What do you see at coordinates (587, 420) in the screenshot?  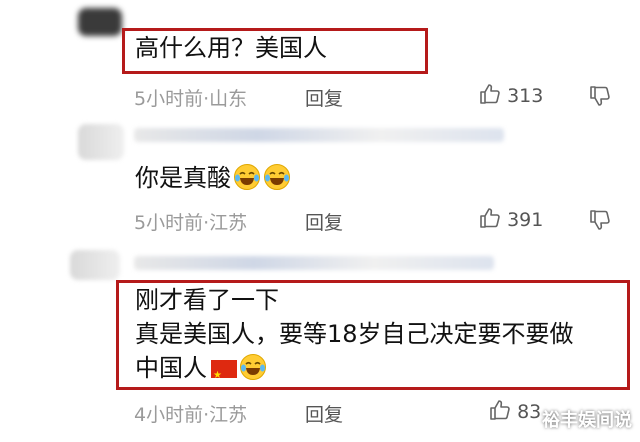 I see `watermark: 裕丰娱间说` at bounding box center [587, 420].